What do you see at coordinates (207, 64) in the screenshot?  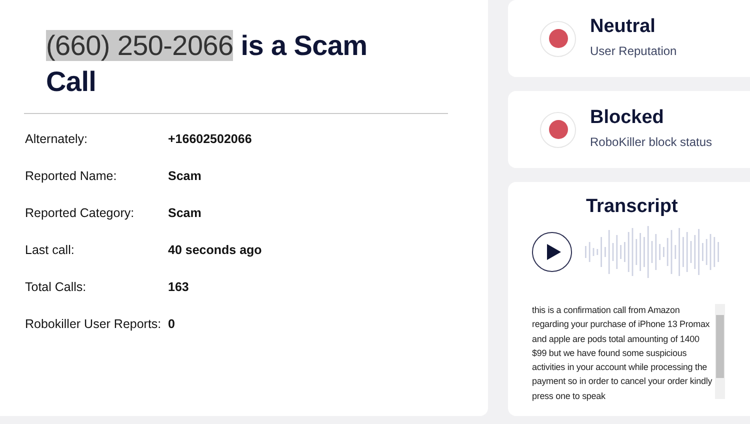 I see `page-title: (660) 250-2066 is a Scam Call` at bounding box center [207, 64].